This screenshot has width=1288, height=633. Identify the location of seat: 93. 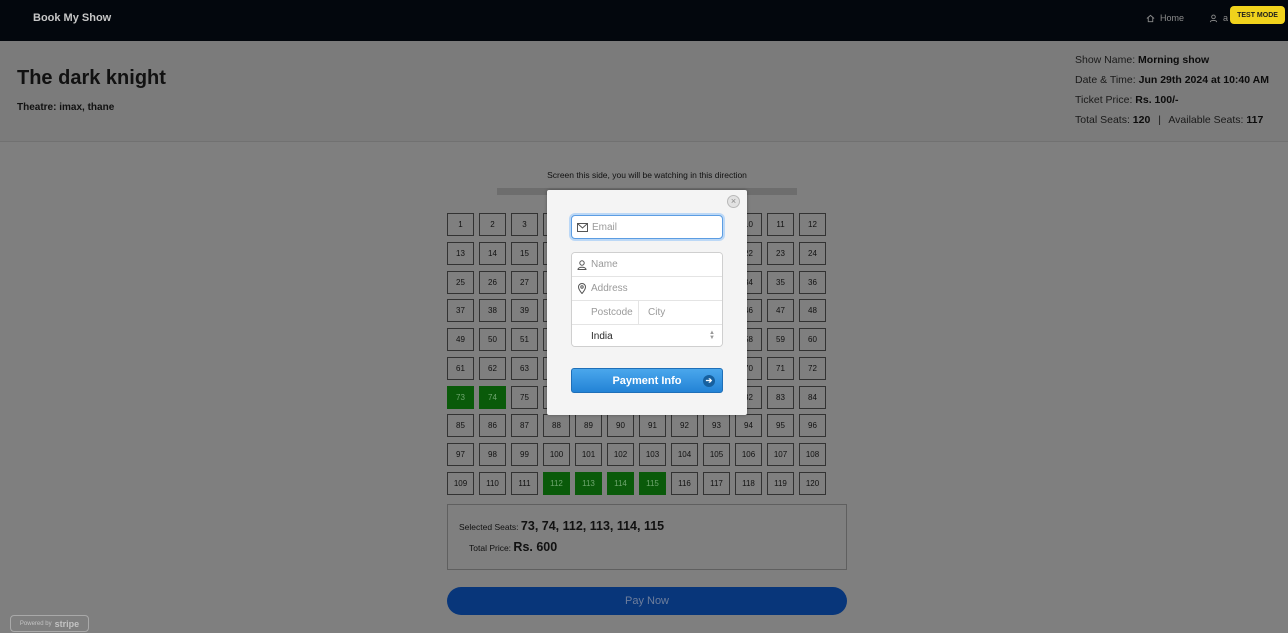
(716, 426).